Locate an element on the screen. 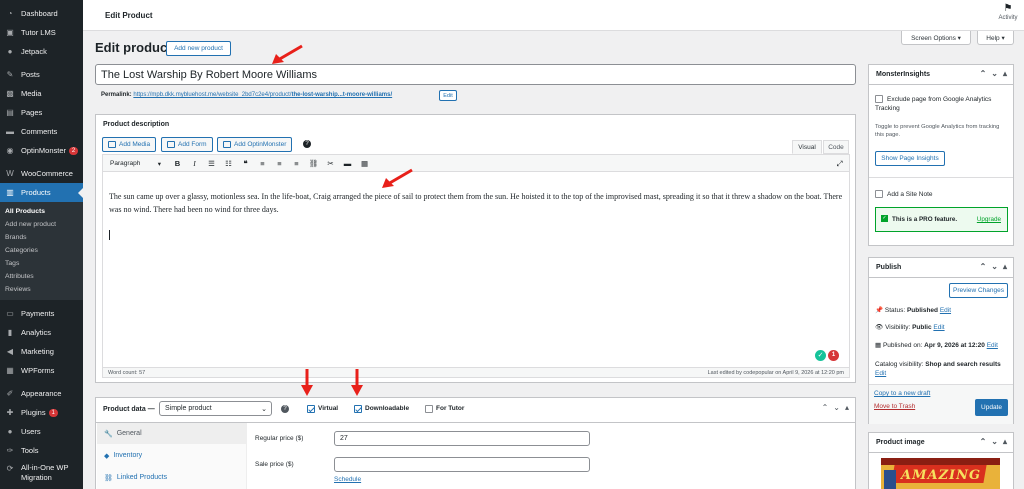 The image size is (1024, 489). numbered-list-icon: ☷ is located at coordinates (228, 163).